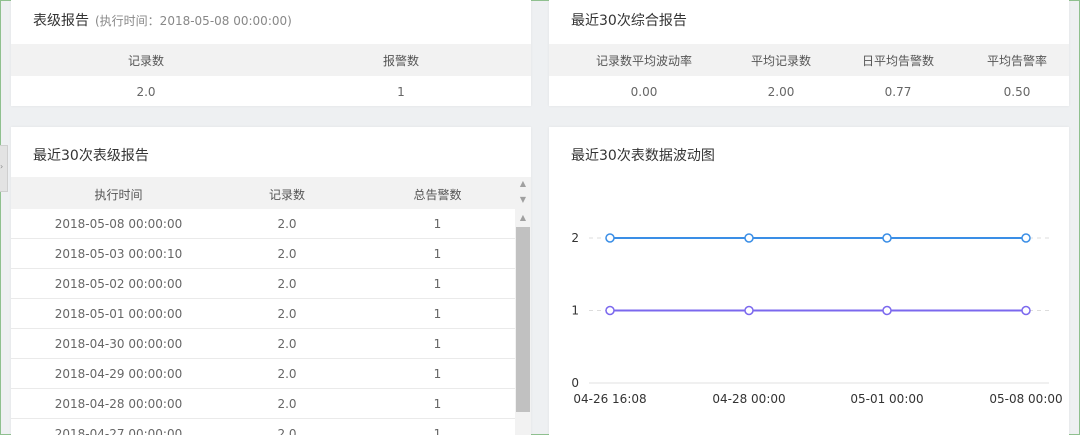 This screenshot has height=435, width=1080. I want to click on column-header: 报警数, so click(400, 61).